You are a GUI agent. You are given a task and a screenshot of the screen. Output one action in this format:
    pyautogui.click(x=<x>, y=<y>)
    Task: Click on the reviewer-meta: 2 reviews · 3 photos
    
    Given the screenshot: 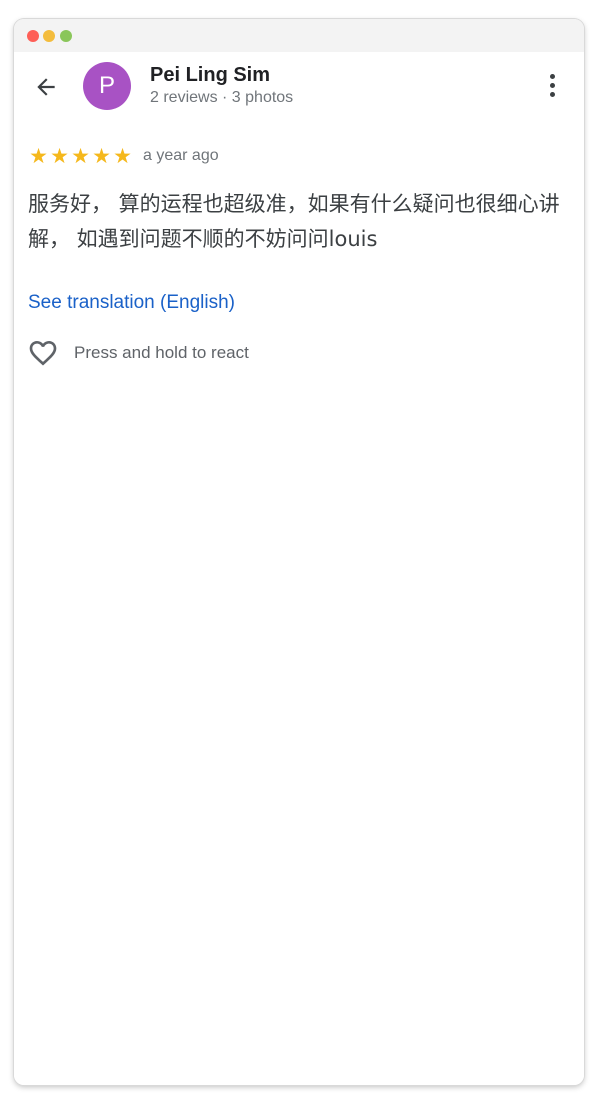 What is the action you would take?
    pyautogui.click(x=222, y=97)
    